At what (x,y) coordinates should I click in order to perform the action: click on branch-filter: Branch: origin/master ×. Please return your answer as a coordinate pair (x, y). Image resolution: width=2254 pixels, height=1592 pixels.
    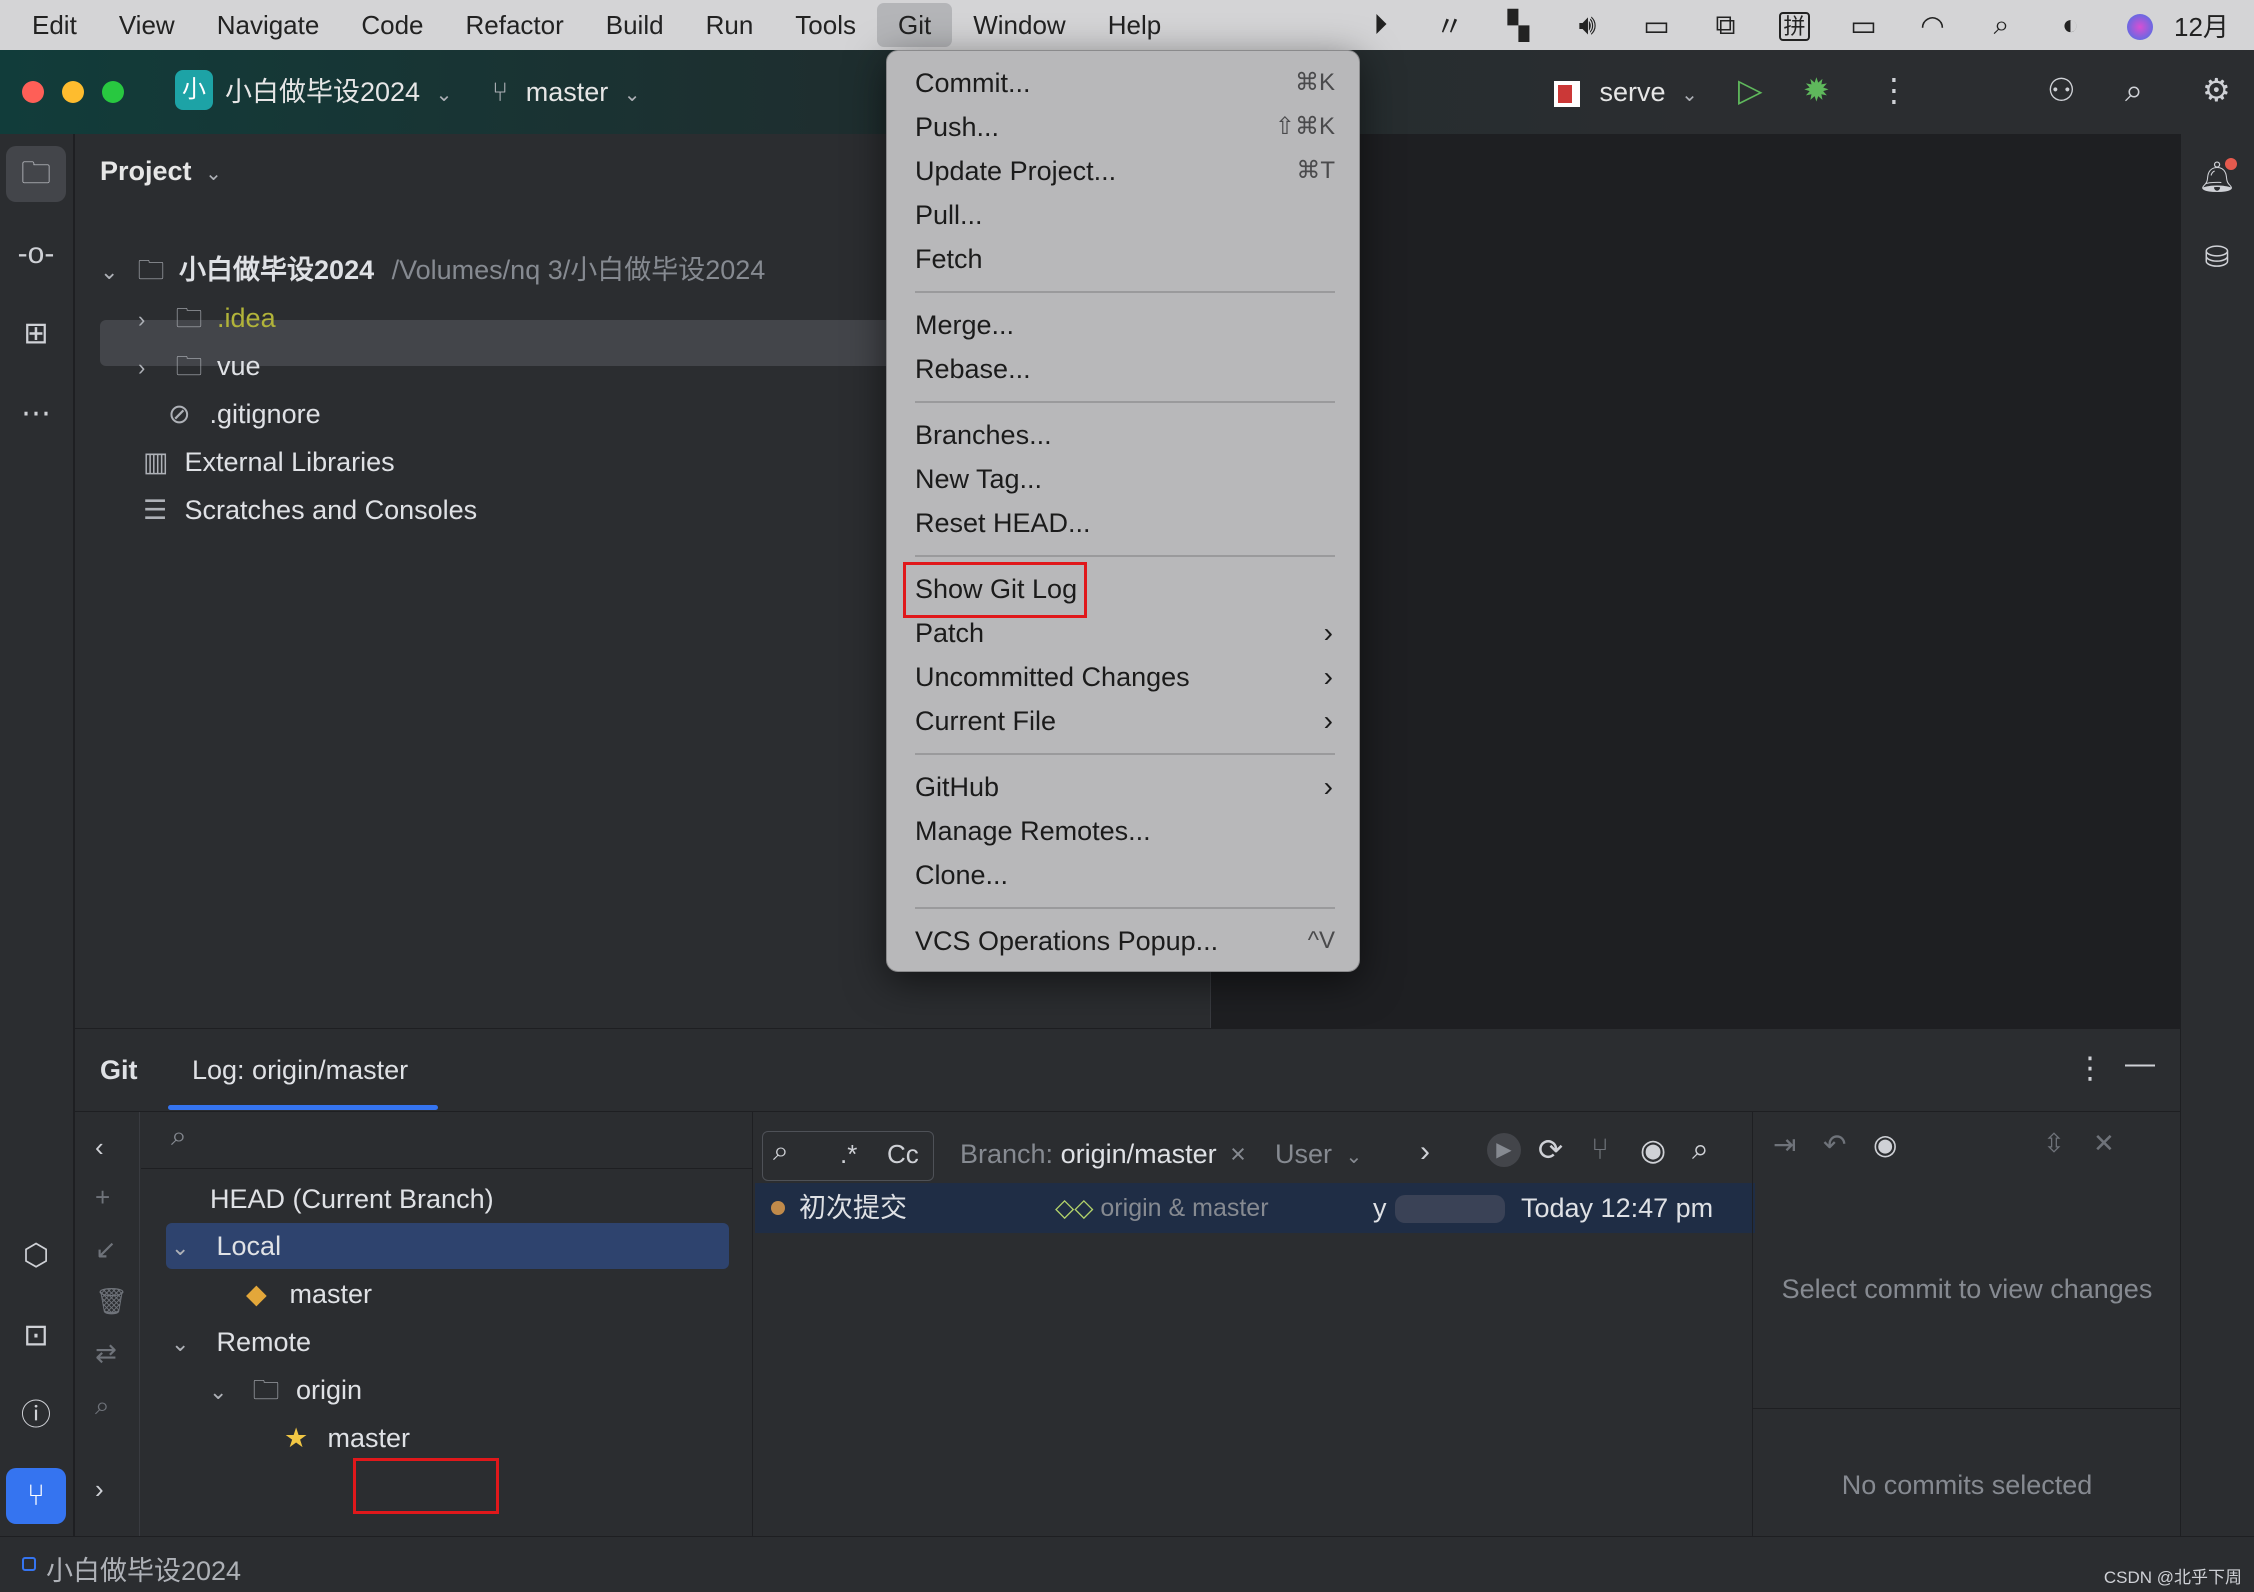
    Looking at the image, I should click on (1103, 1154).